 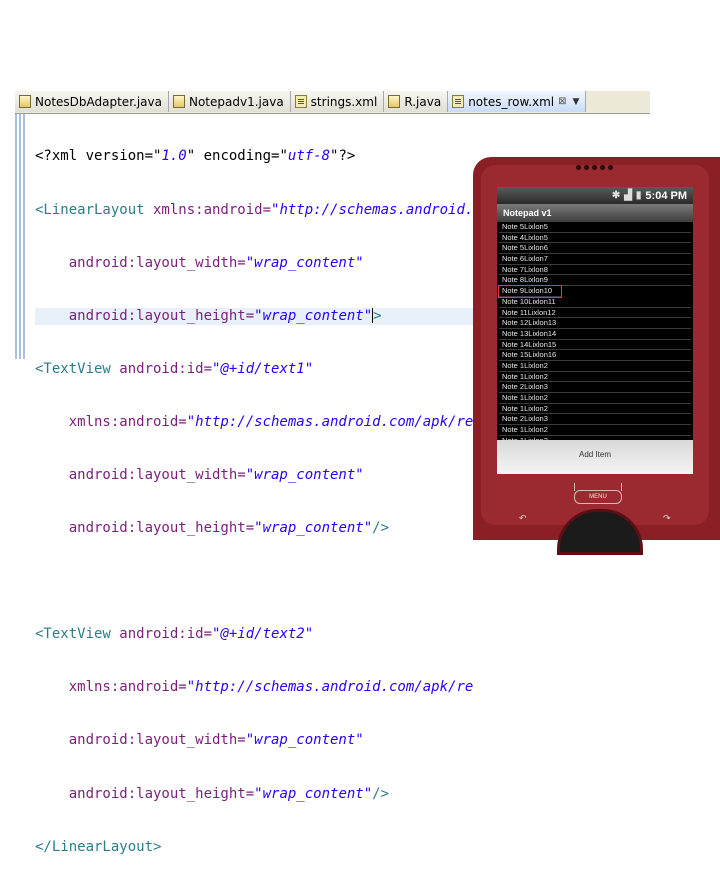 I want to click on menu-button-label: MENU, so click(x=598, y=497).